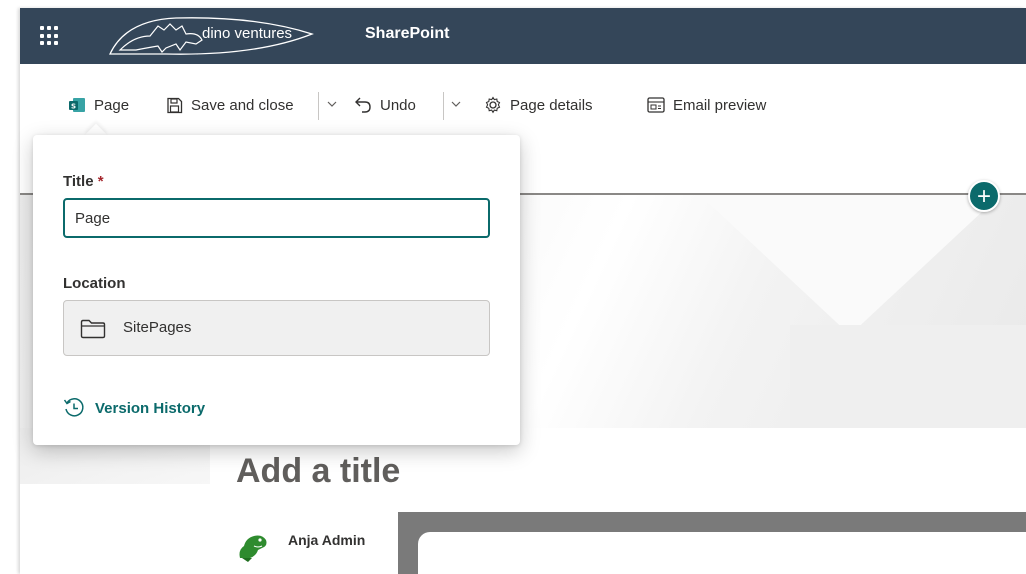 The height and width of the screenshot is (574, 1026). I want to click on save-and-close-button: Save and close, so click(229, 105).